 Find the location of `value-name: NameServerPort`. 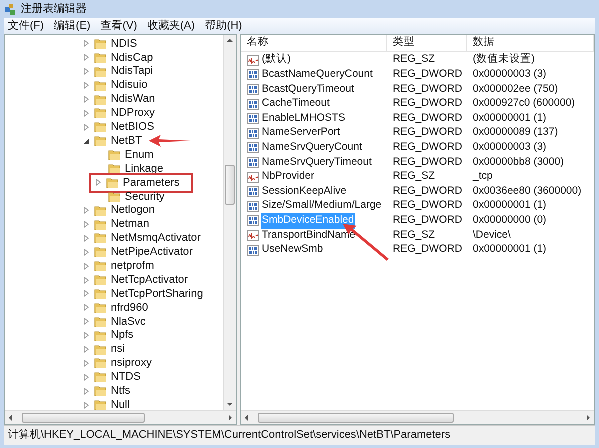

value-name: NameServerPort is located at coordinates (301, 133).